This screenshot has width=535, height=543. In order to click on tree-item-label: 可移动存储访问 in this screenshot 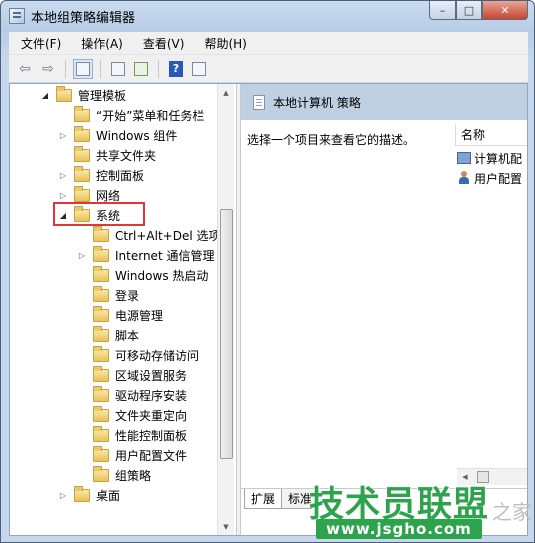, I will do `click(157, 355)`.